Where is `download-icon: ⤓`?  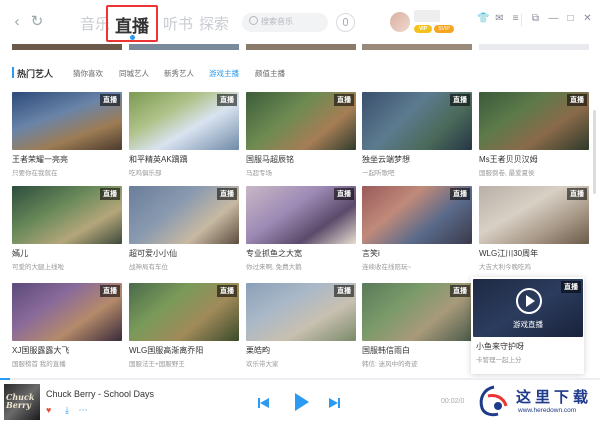
download-icon: ⤓ is located at coordinates (67, 410).